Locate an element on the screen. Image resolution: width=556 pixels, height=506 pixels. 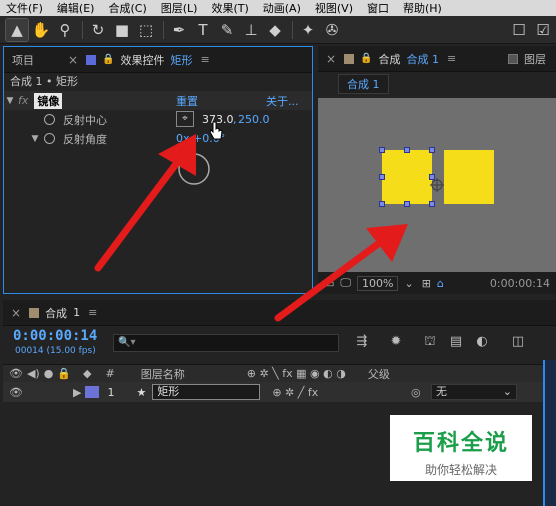
comp-color-swatch is located at coordinates (349, 58).